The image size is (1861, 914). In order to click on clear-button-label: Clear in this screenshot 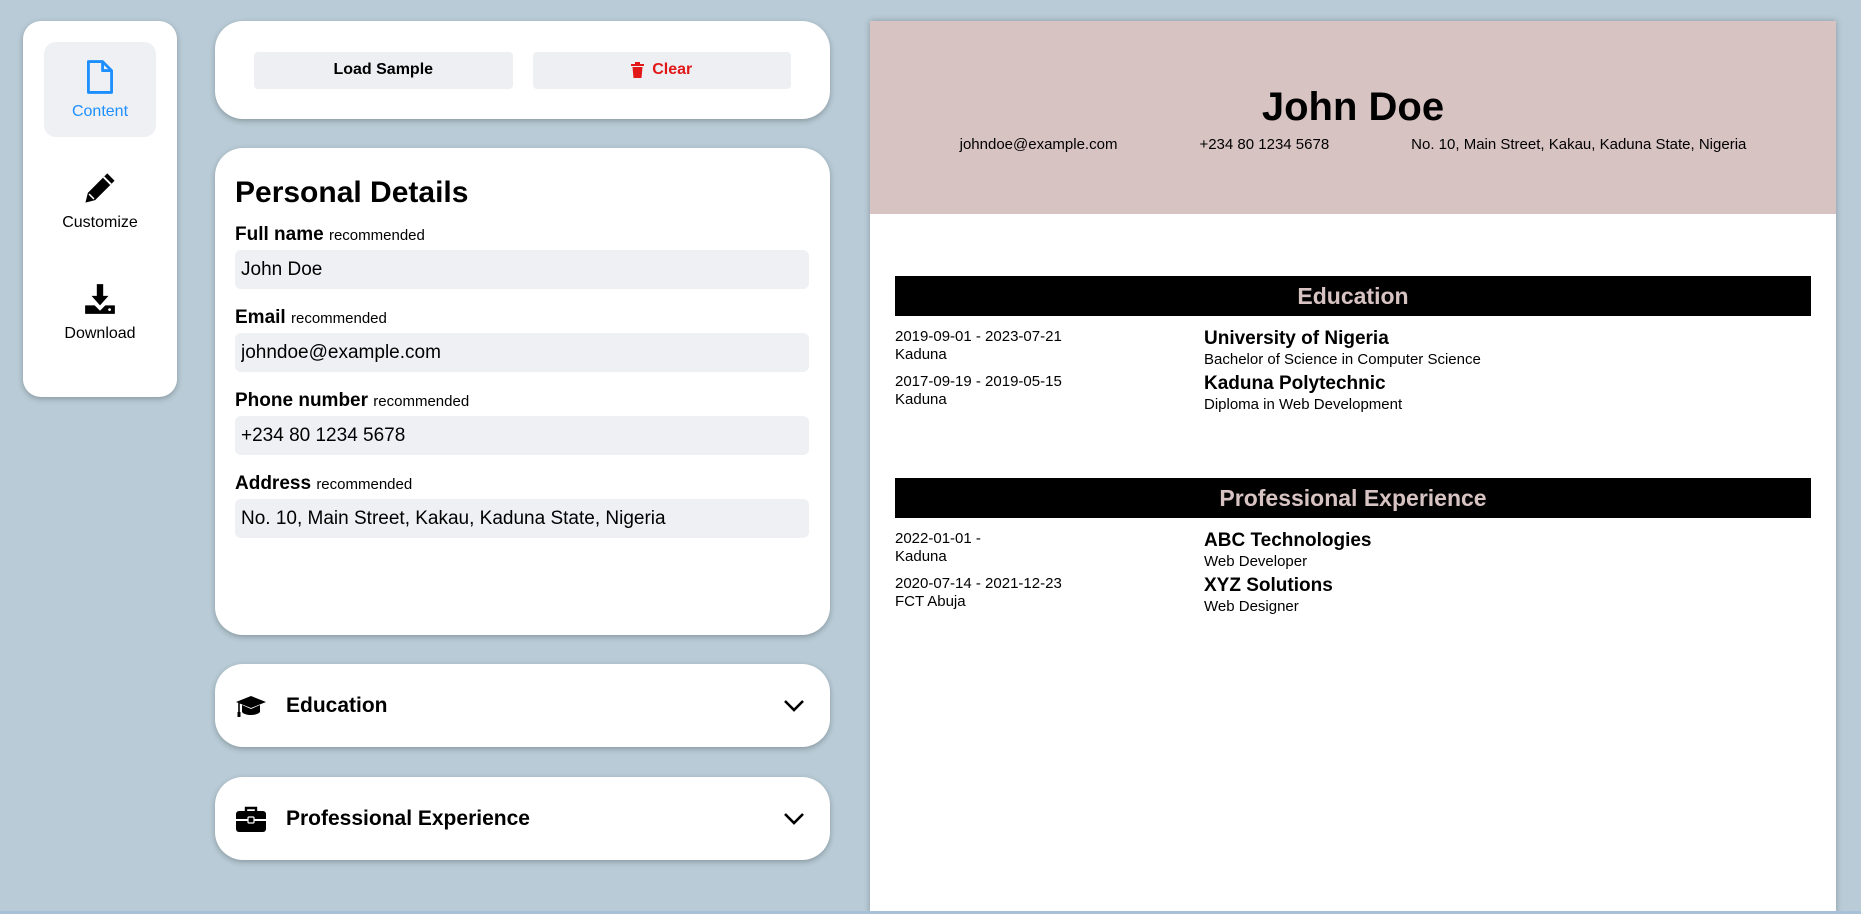, I will do `click(672, 69)`.